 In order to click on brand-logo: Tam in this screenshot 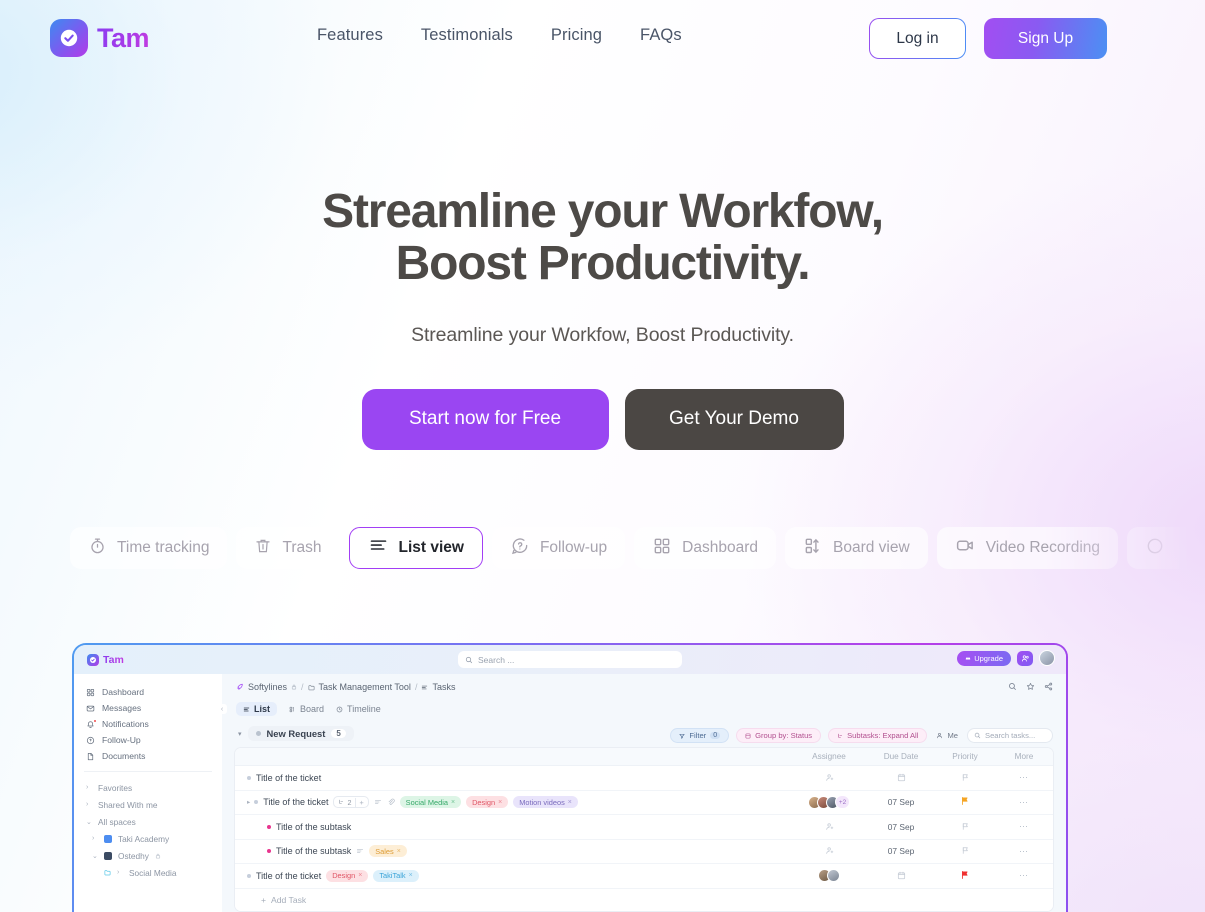, I will do `click(100, 38)`.